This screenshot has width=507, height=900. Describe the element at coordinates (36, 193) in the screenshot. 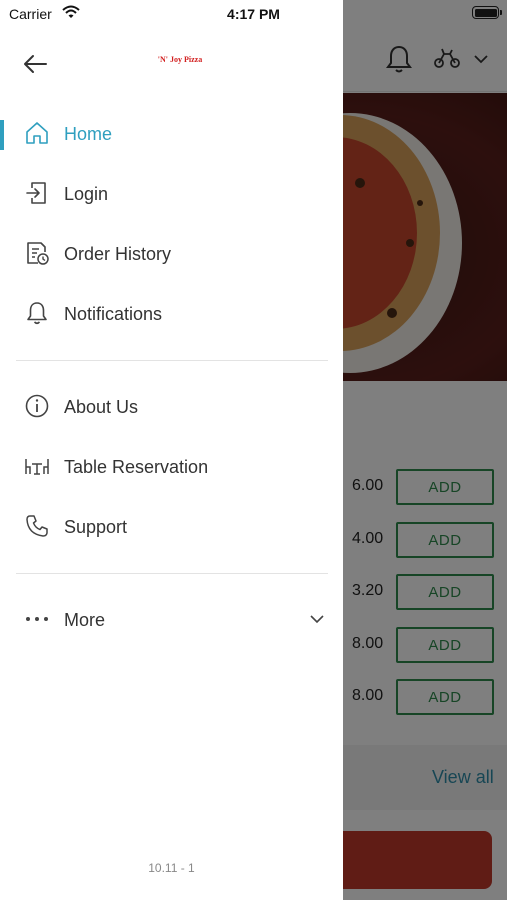

I see `login-icon` at that location.